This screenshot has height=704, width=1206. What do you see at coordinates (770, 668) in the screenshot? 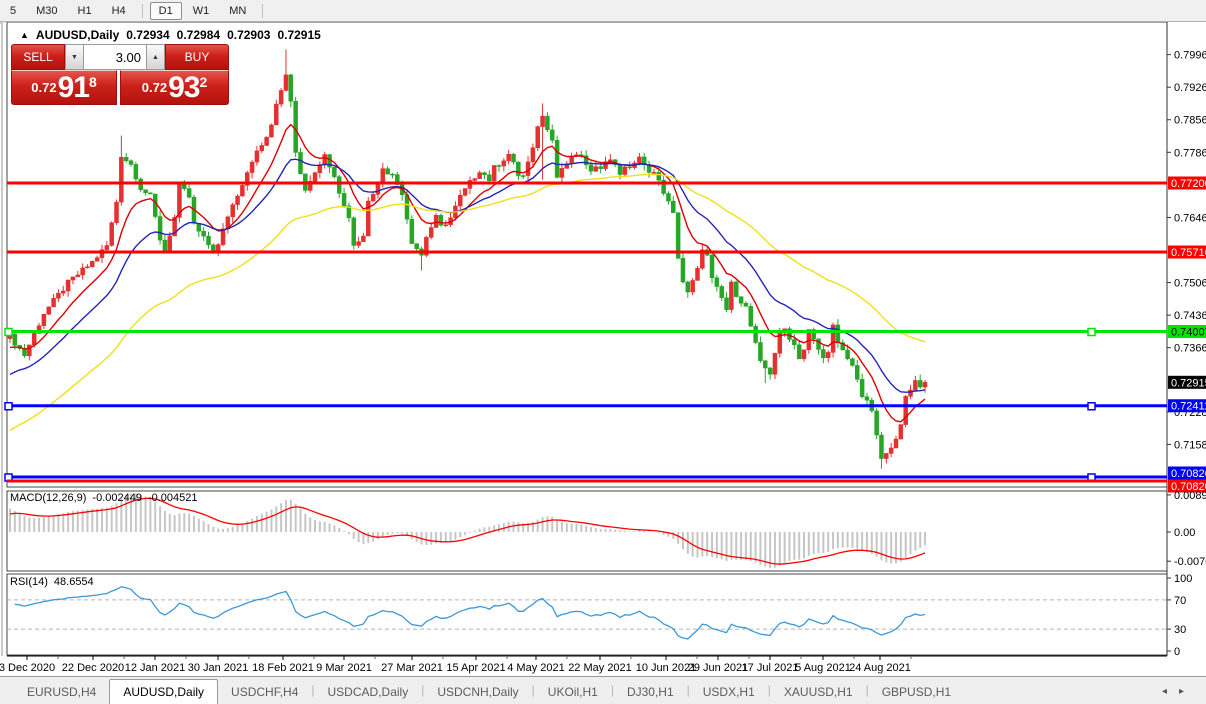
I see `date-label: 17 Jul 2021` at bounding box center [770, 668].